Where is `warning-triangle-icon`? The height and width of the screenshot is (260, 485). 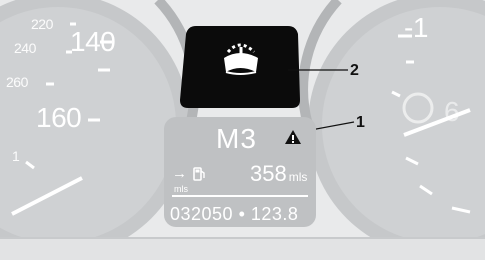
warning-triangle-icon is located at coordinates (293, 137).